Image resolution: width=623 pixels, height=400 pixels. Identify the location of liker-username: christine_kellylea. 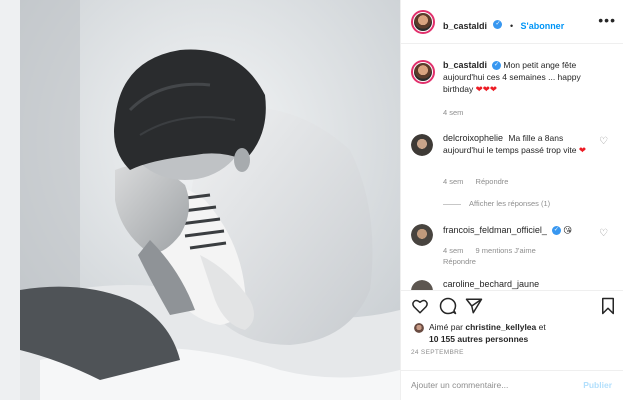
(500, 327).